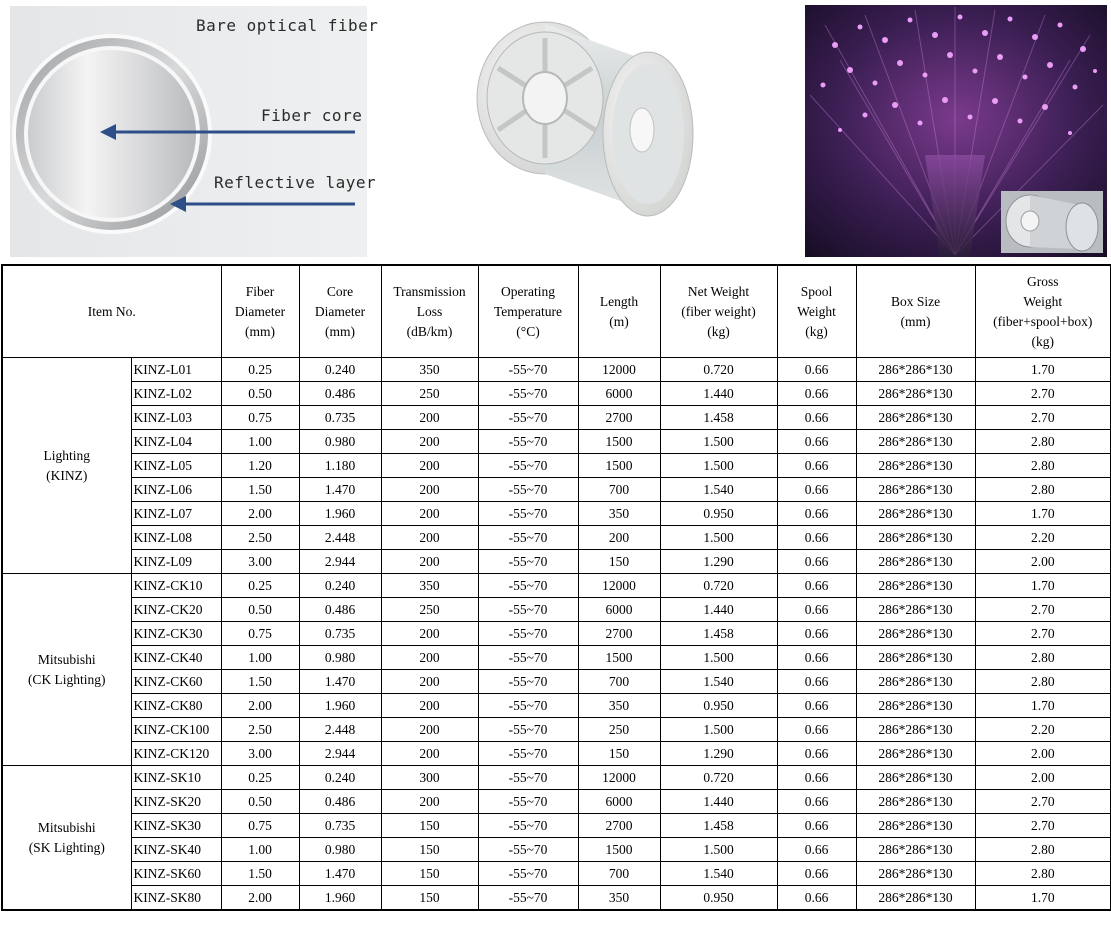  What do you see at coordinates (718, 331) in the screenshot?
I see `header-net-line: (kg)` at bounding box center [718, 331].